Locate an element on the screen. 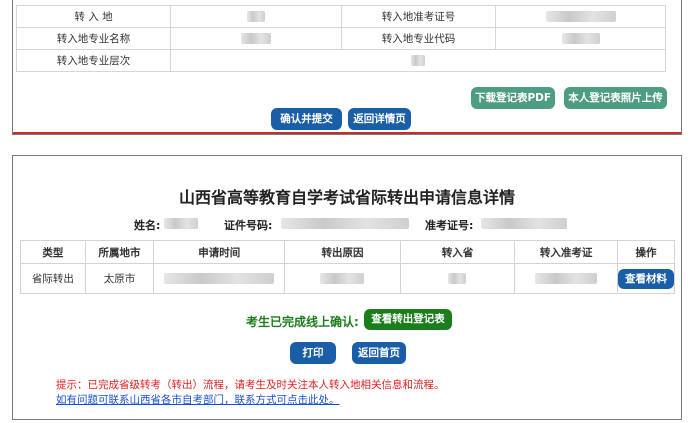 The height and width of the screenshot is (423, 696). column-header: 所属地市 is located at coordinates (119, 252).